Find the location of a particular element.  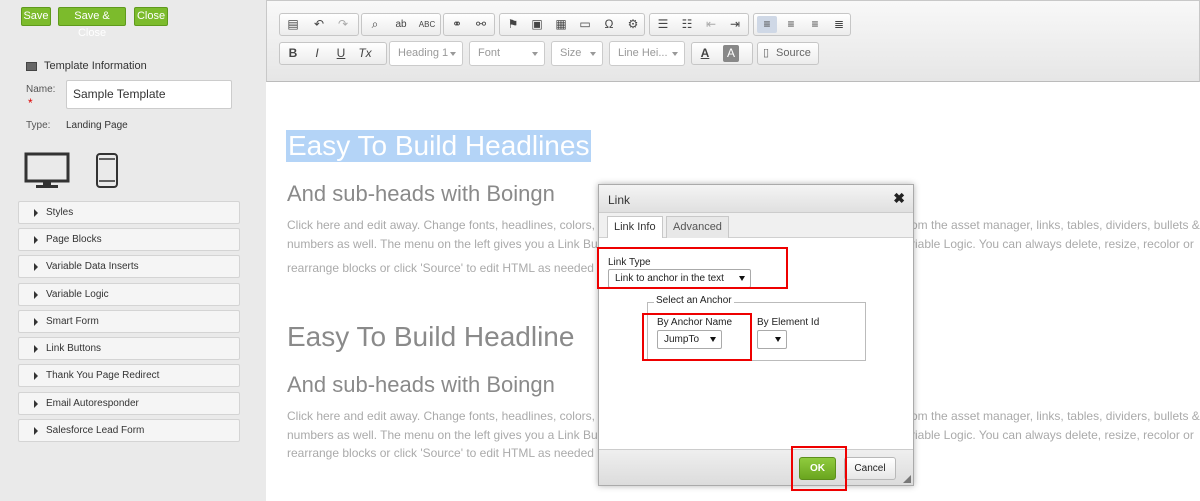

heading-select: Heading 1 is located at coordinates (426, 53).